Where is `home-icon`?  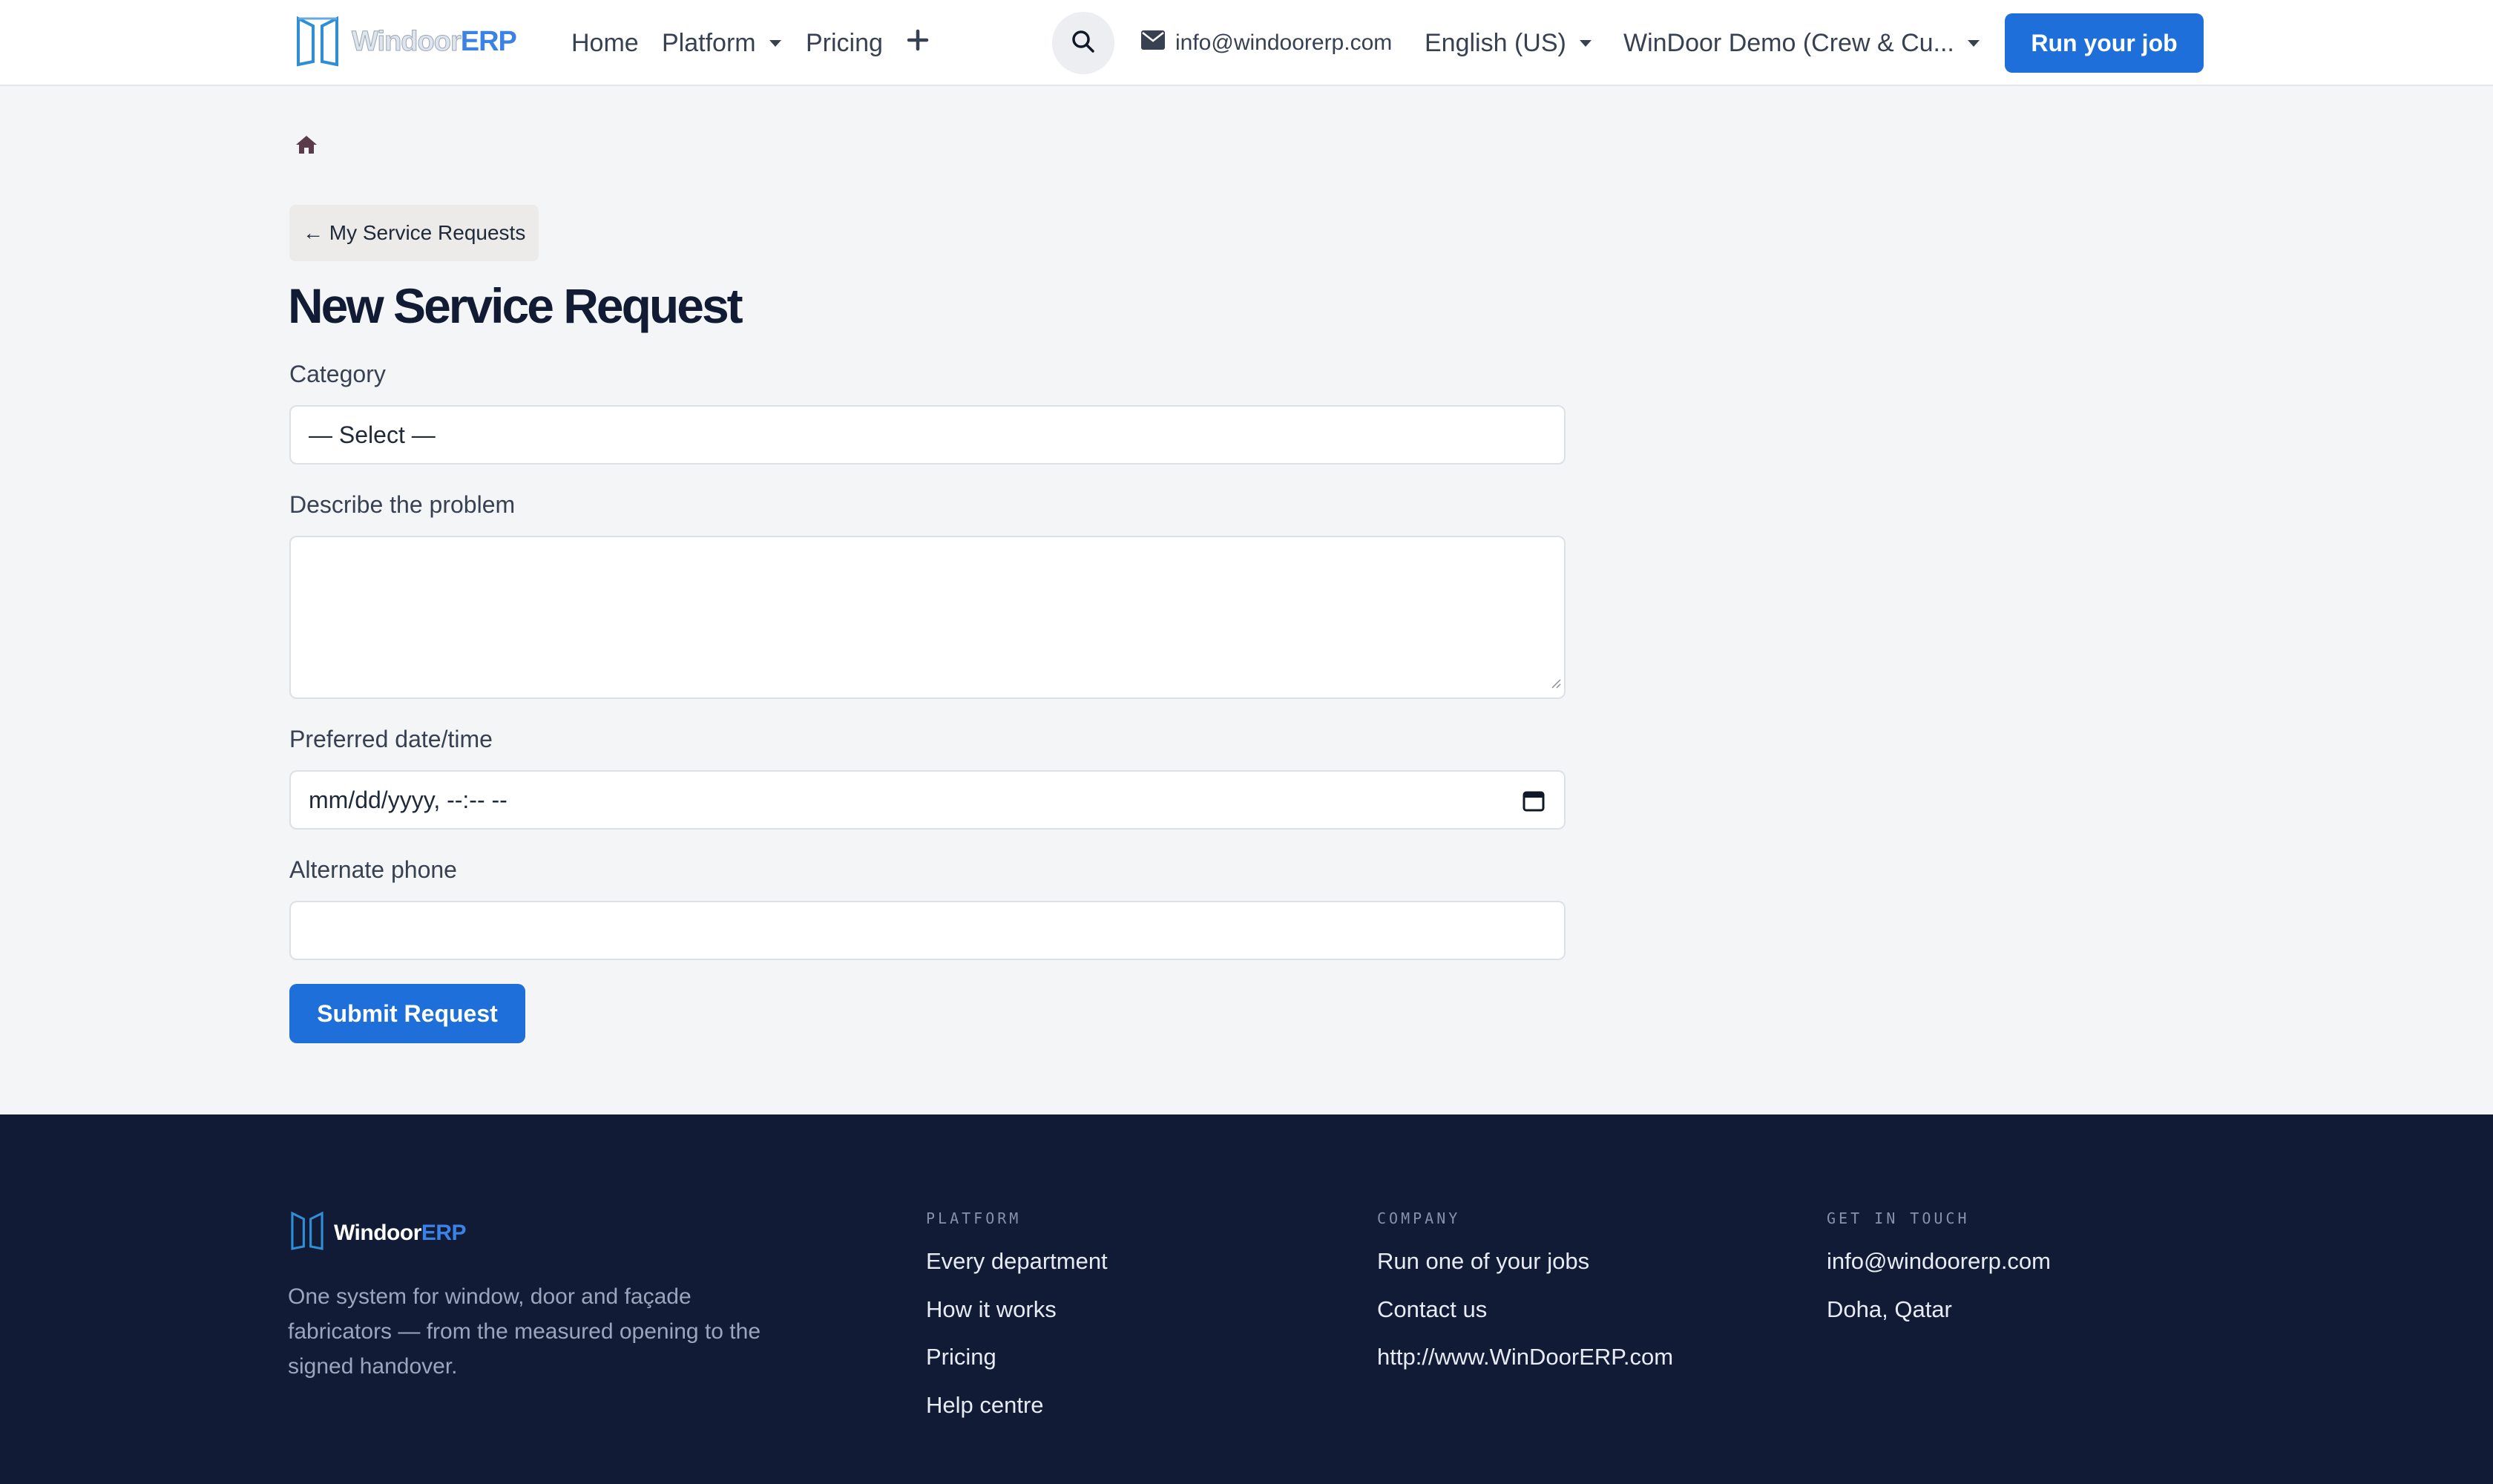 home-icon is located at coordinates (306, 146).